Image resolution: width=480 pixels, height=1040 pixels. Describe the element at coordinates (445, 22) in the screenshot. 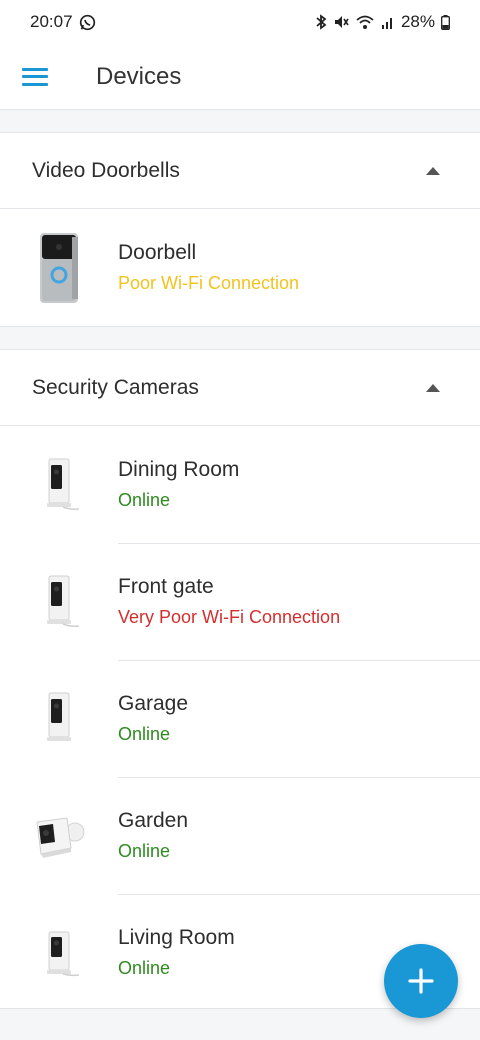

I see `battery-icon` at that location.